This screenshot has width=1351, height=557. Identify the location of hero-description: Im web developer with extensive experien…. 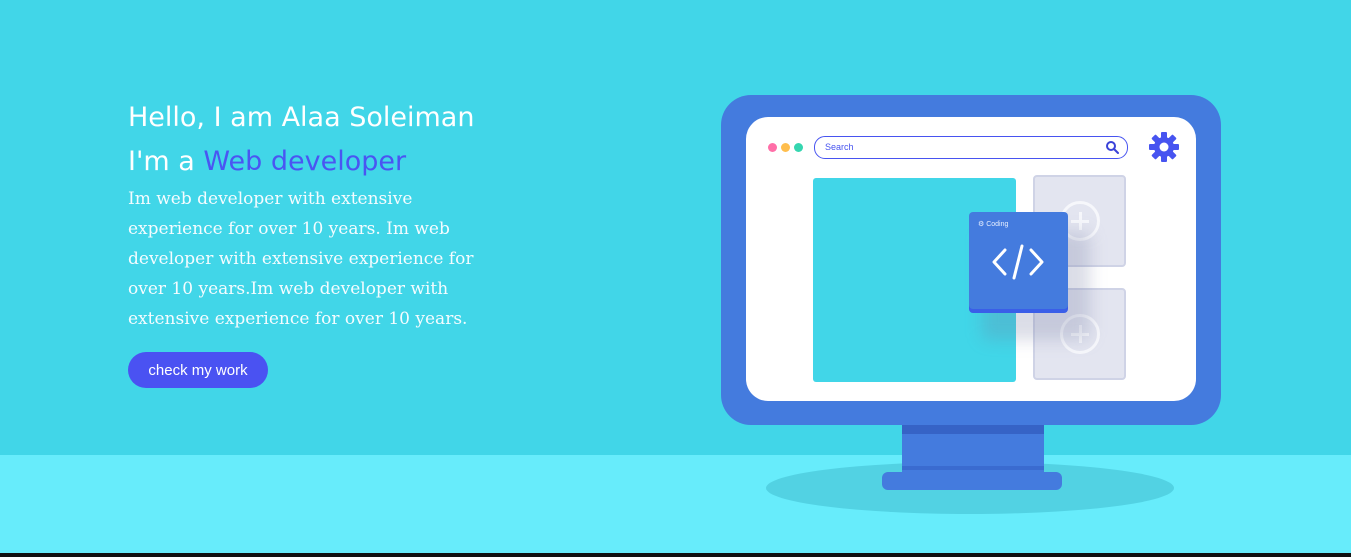
(301, 259).